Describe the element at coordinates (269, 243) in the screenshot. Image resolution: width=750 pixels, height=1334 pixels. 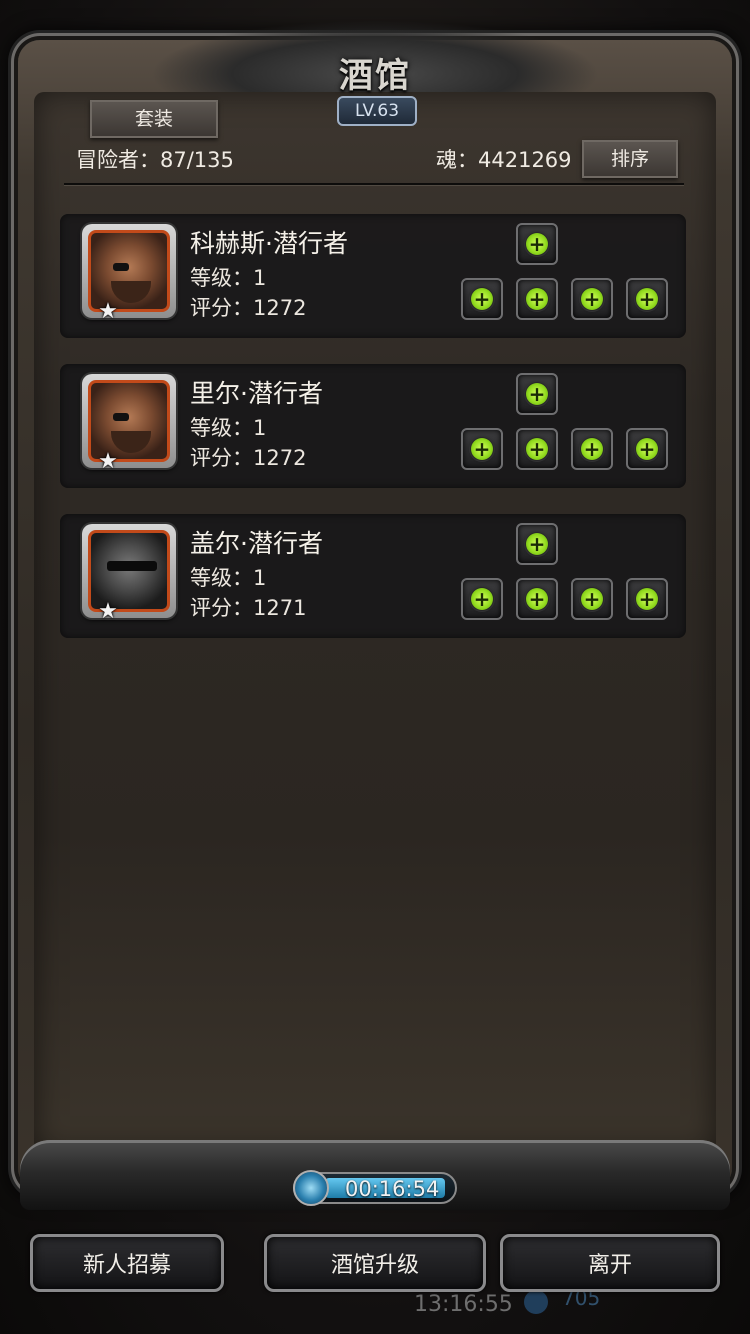
I see `hero-name: 科赫斯·潜行者` at that location.